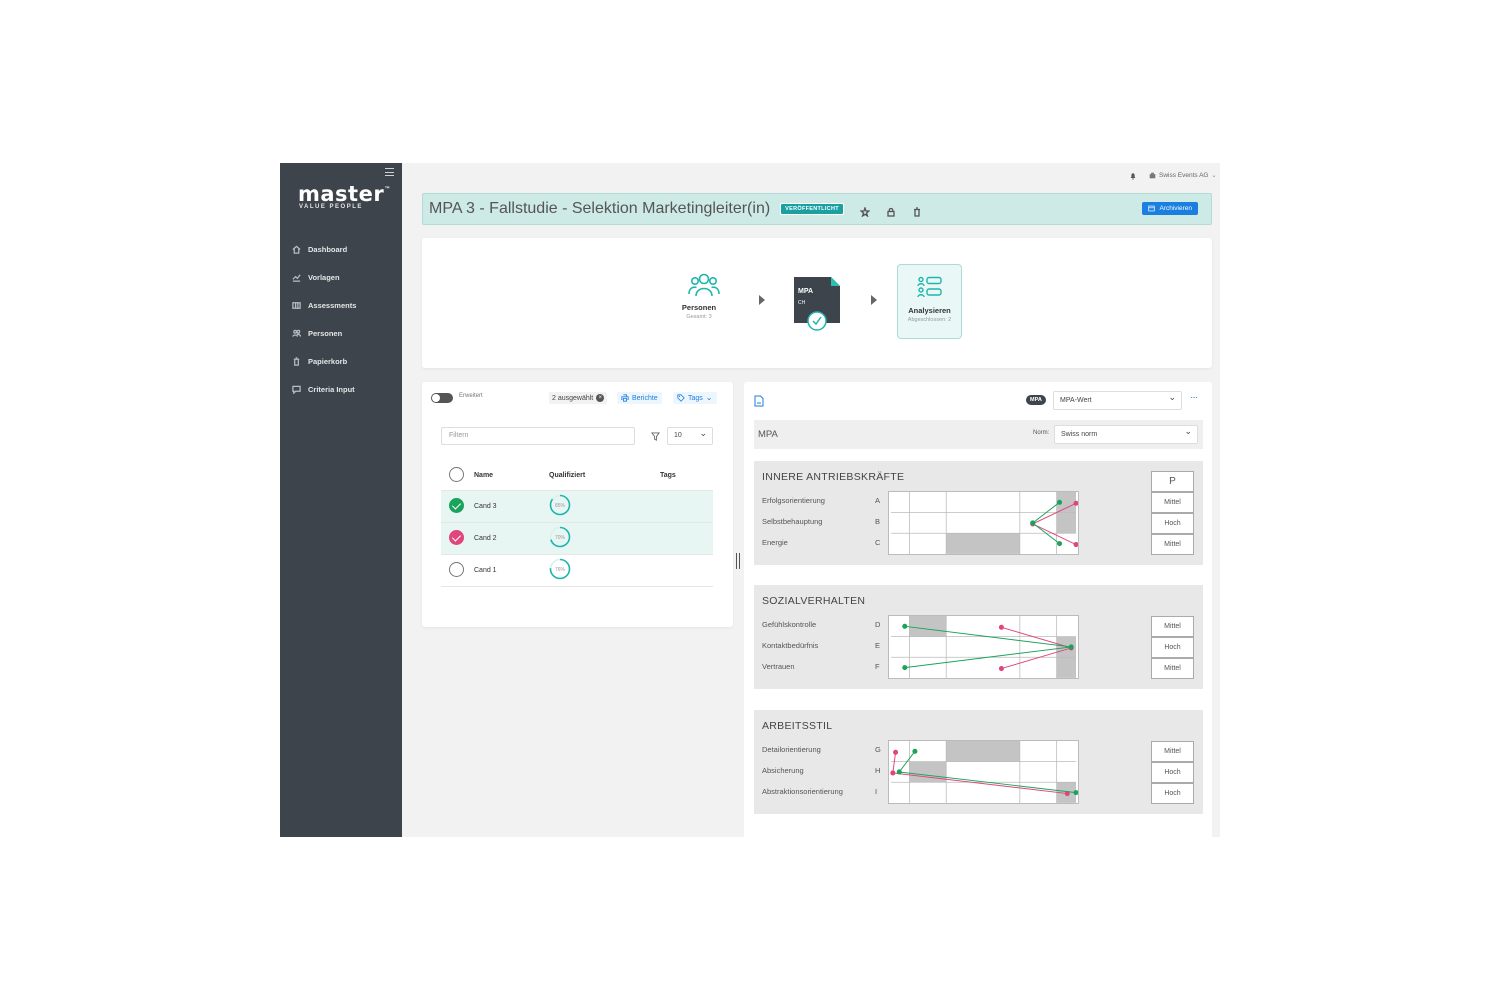  Describe the element at coordinates (511, 506) in the screenshot. I see `candidate-name: Cand 3` at that location.